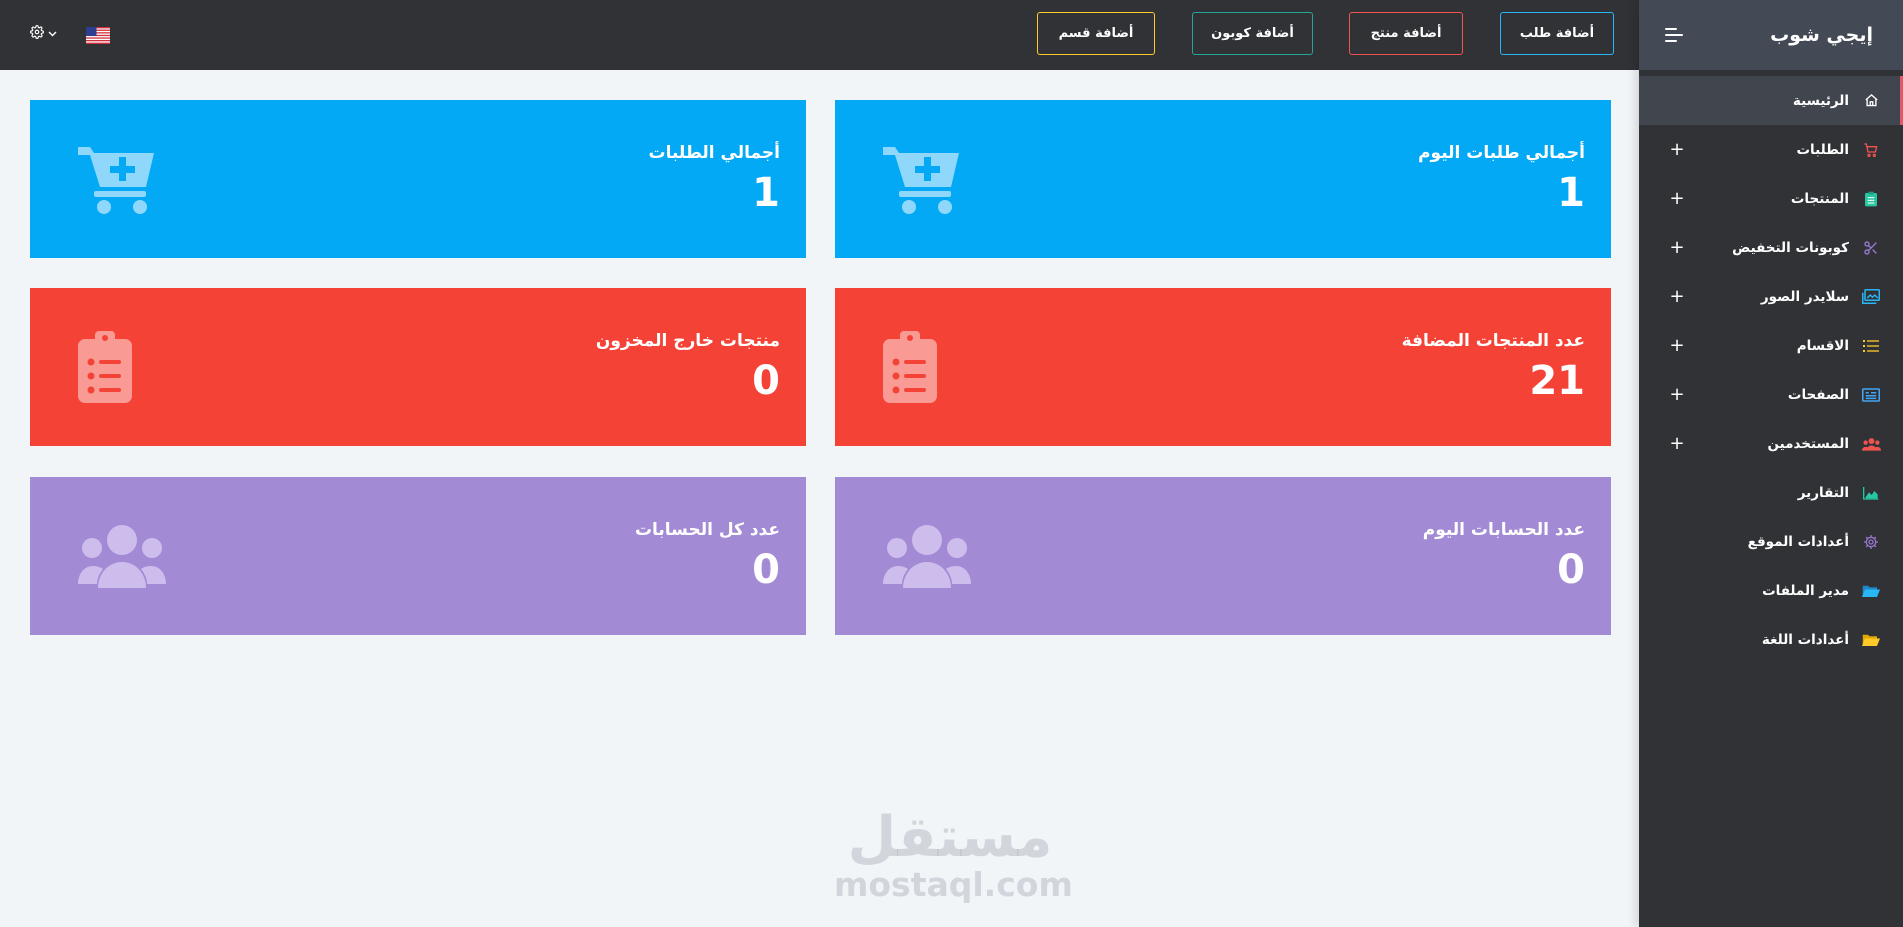 The height and width of the screenshot is (927, 1903). Describe the element at coordinates (1871, 199) in the screenshot. I see `clipboard-icon` at that location.